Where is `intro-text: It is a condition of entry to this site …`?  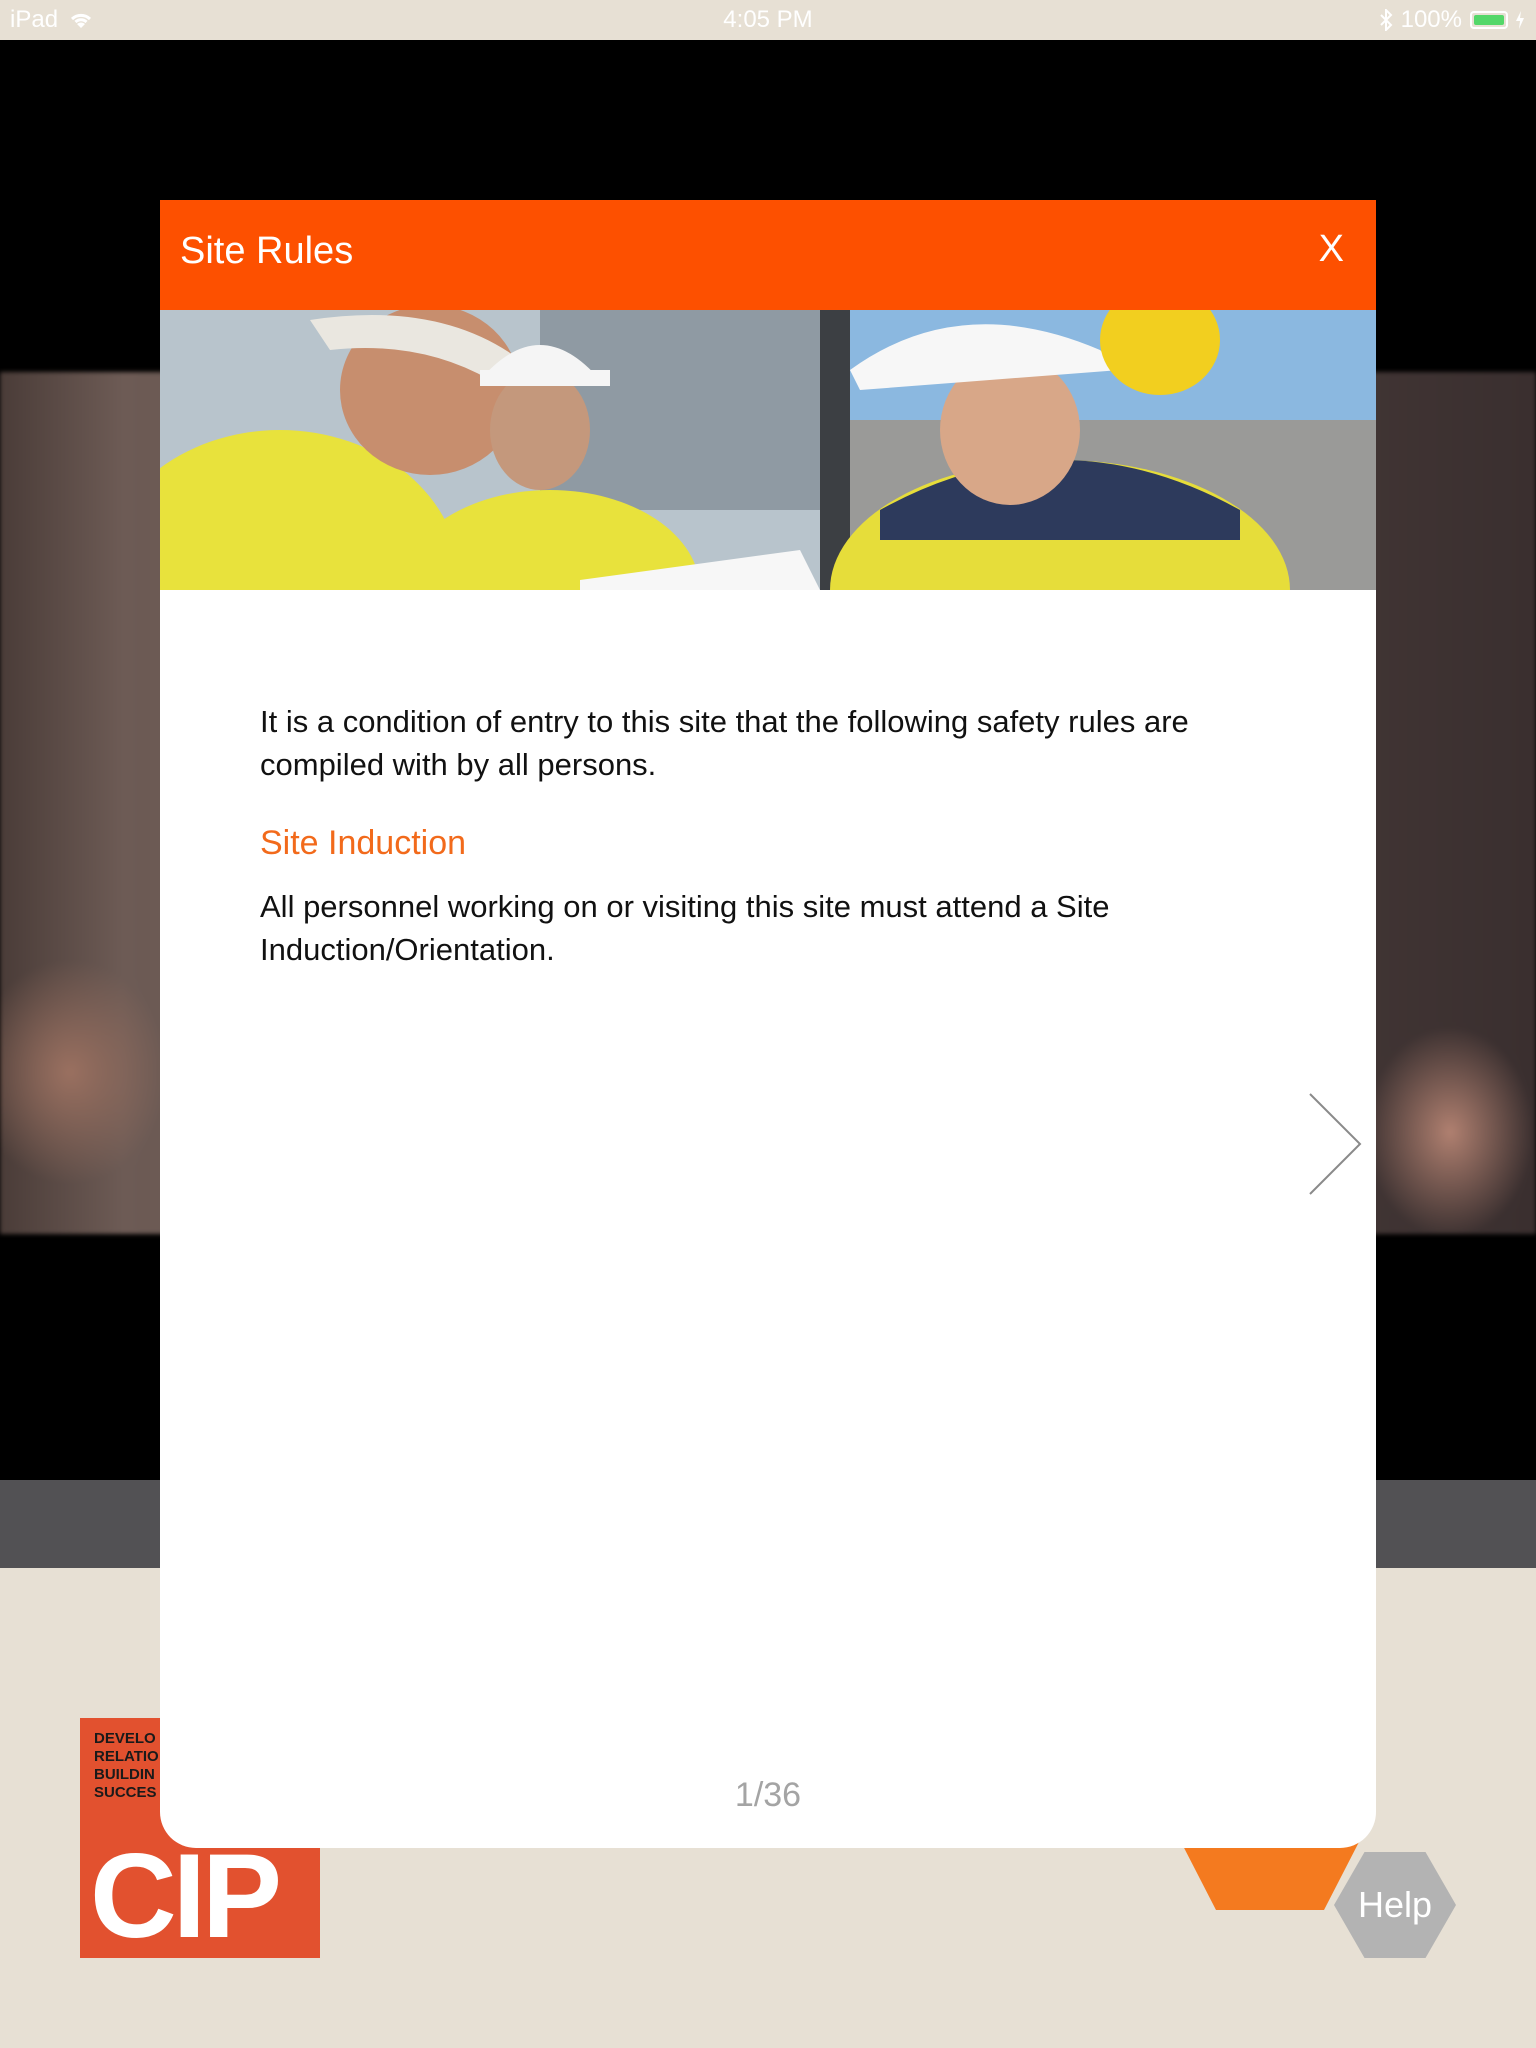
intro-text: It is a condition of entry to this site … is located at coordinates (724, 743).